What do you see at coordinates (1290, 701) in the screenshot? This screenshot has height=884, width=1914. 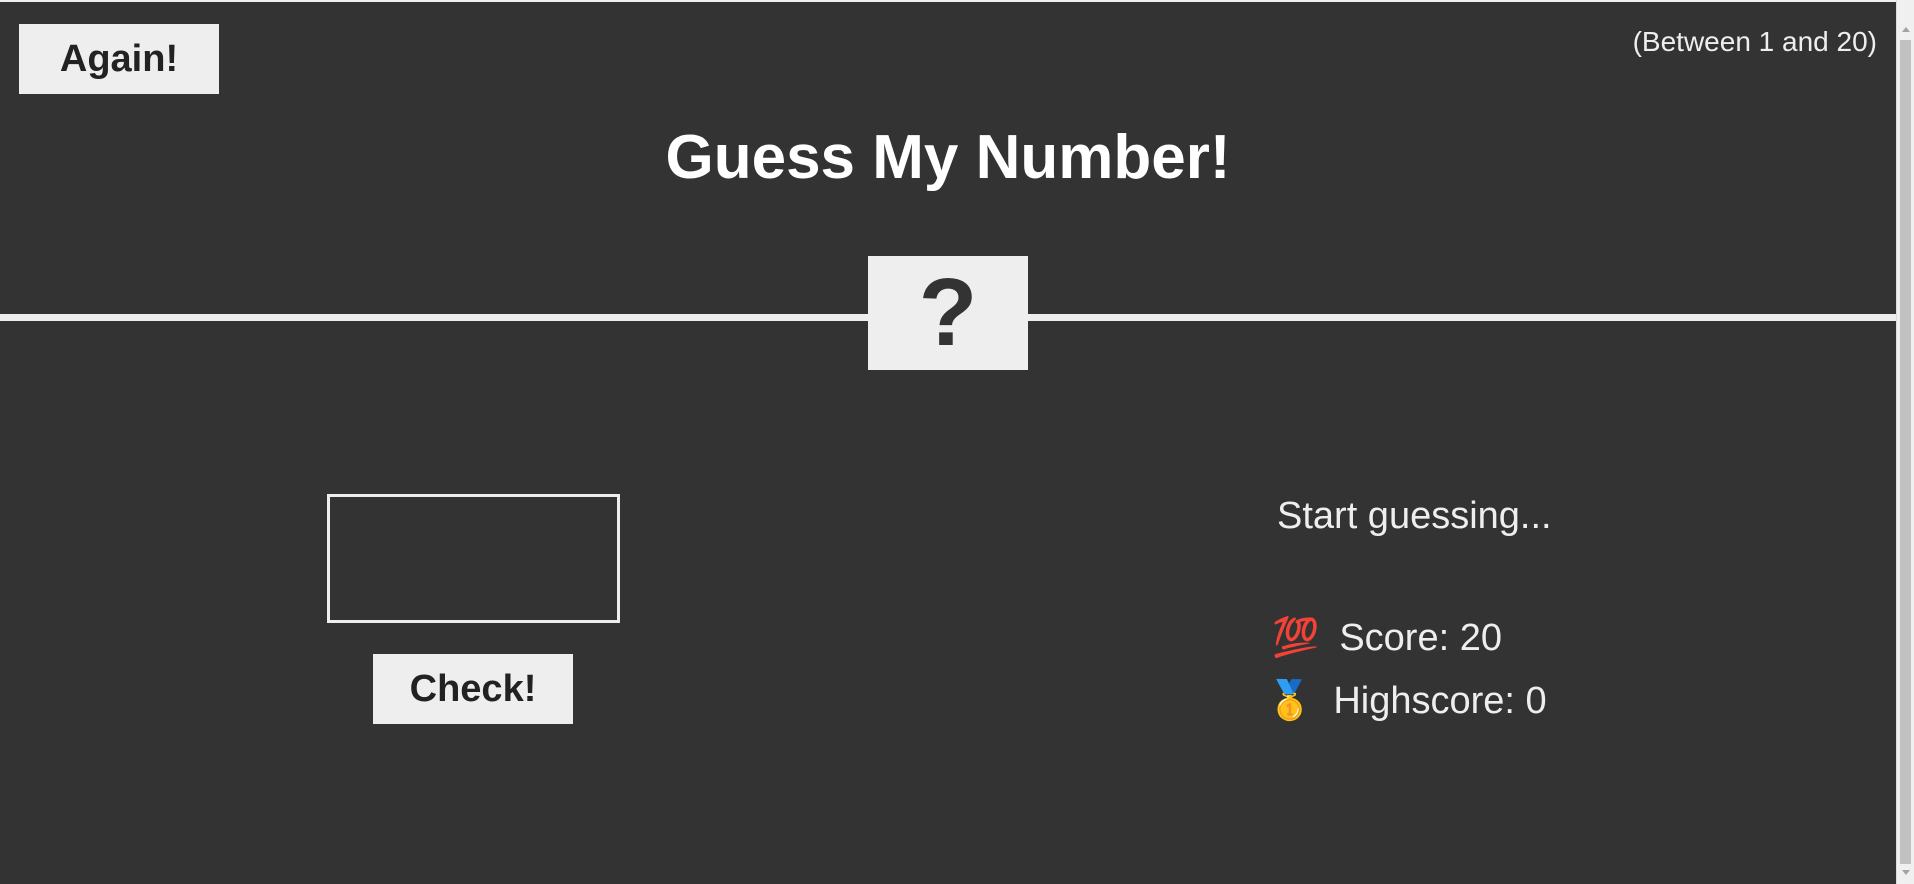 I see `medal-icon: 🥇` at bounding box center [1290, 701].